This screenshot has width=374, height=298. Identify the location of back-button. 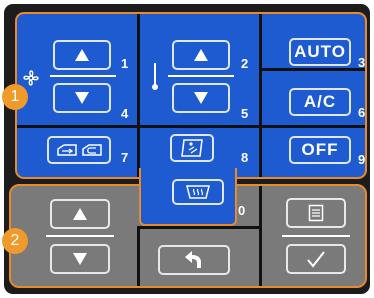
(194, 260).